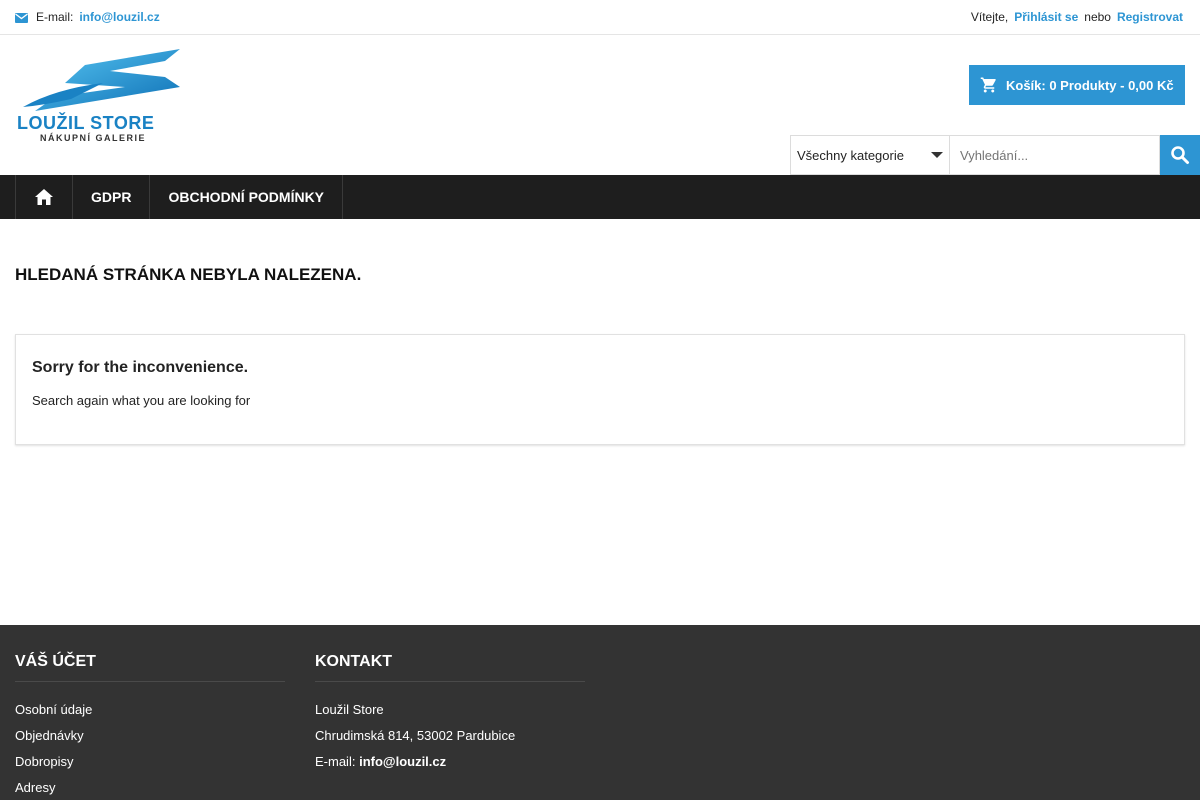 This screenshot has height=800, width=1200. What do you see at coordinates (150, 741) in the screenshot?
I see `footer-link-orders: Objednávky` at bounding box center [150, 741].